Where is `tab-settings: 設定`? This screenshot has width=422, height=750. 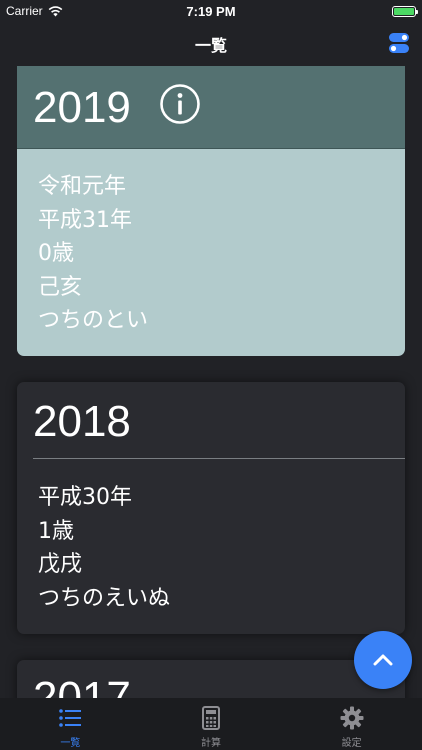 tab-settings: 設定 is located at coordinates (351, 724).